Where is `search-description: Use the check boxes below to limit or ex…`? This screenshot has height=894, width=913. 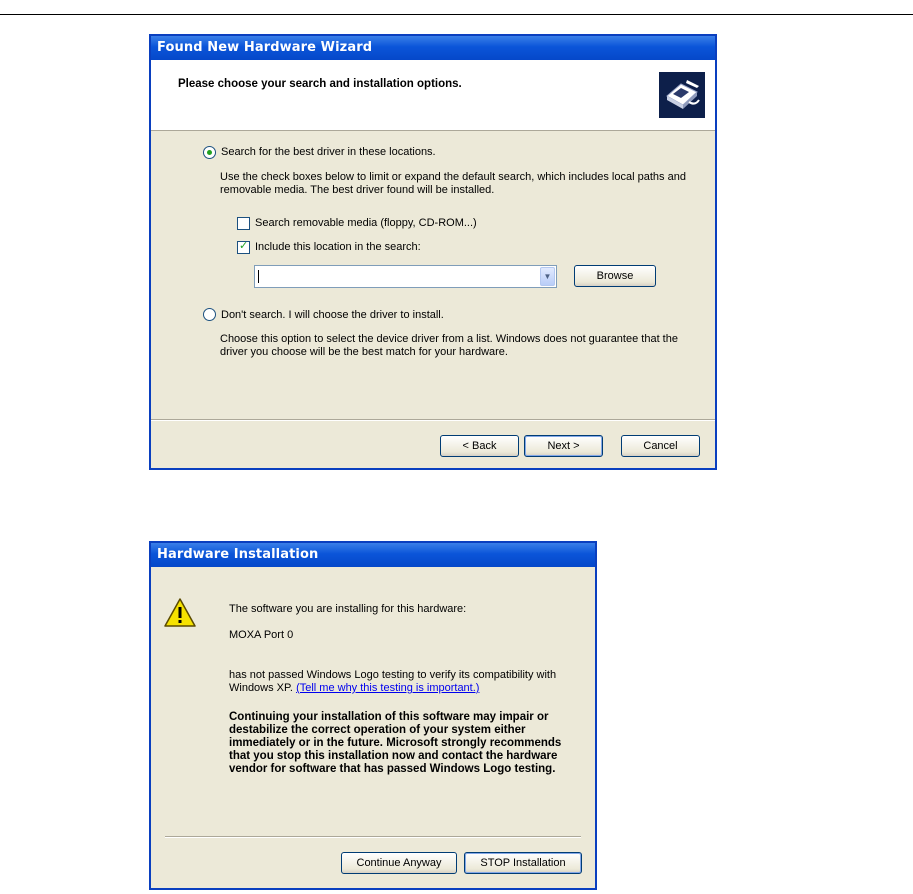
search-description: Use the check boxes below to limit or ex… is located at coordinates (453, 183).